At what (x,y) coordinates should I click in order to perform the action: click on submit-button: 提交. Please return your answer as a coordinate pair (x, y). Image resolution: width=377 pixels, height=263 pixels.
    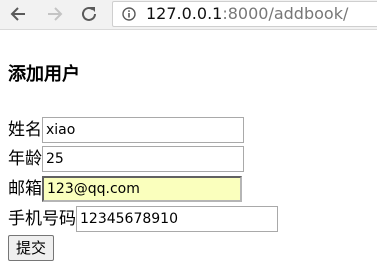
    Looking at the image, I should click on (31, 248).